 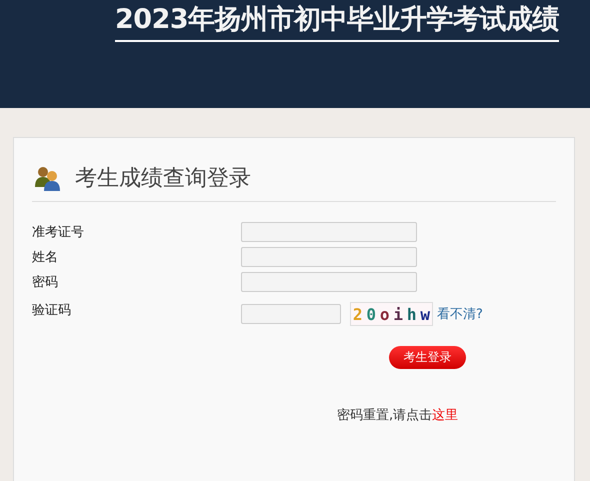 What do you see at coordinates (445, 415) in the screenshot?
I see `reset-link: 这里` at bounding box center [445, 415].